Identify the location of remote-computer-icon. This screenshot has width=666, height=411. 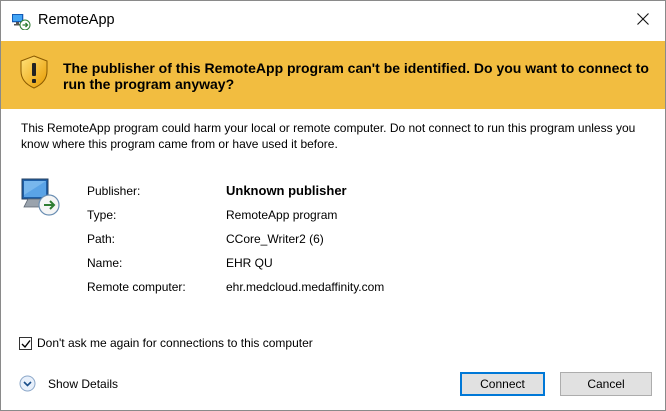
(41, 197).